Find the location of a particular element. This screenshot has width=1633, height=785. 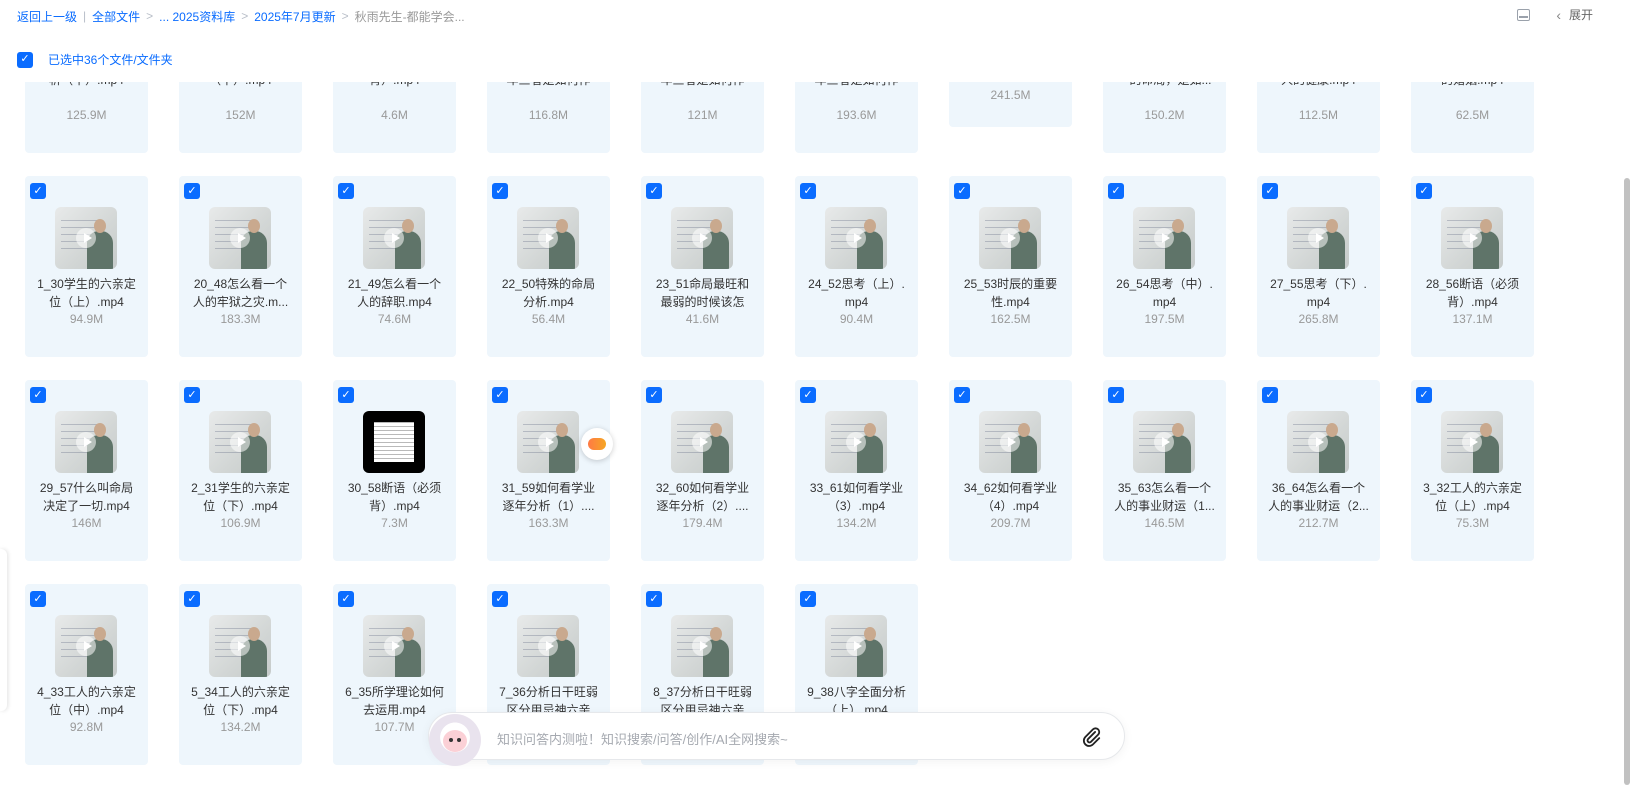

layout-toggle-icon is located at coordinates (1524, 14).